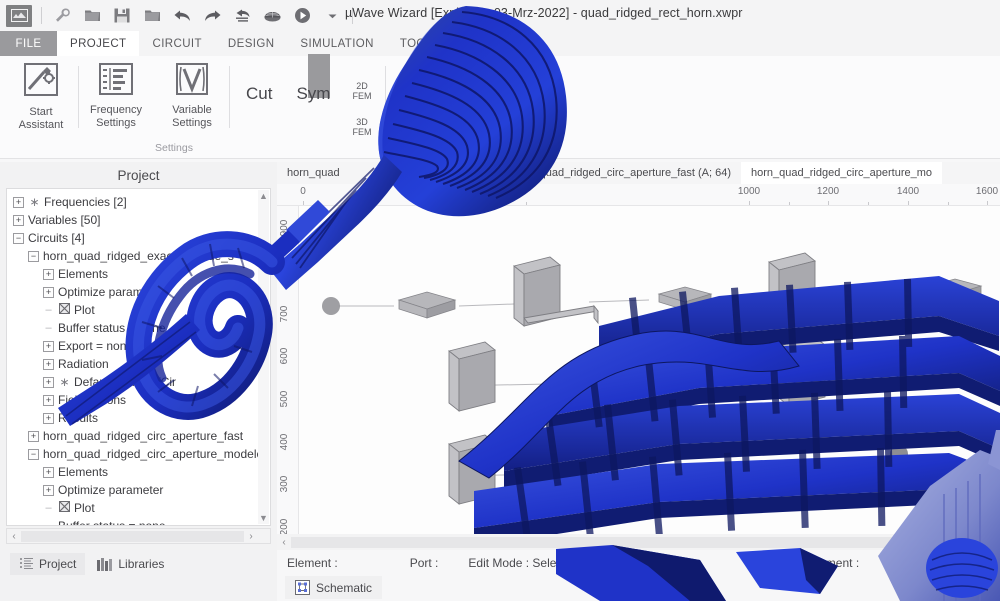 The image size is (1000, 601). Describe the element at coordinates (28, 43) in the screenshot. I see `tab-file: FILE` at that location.